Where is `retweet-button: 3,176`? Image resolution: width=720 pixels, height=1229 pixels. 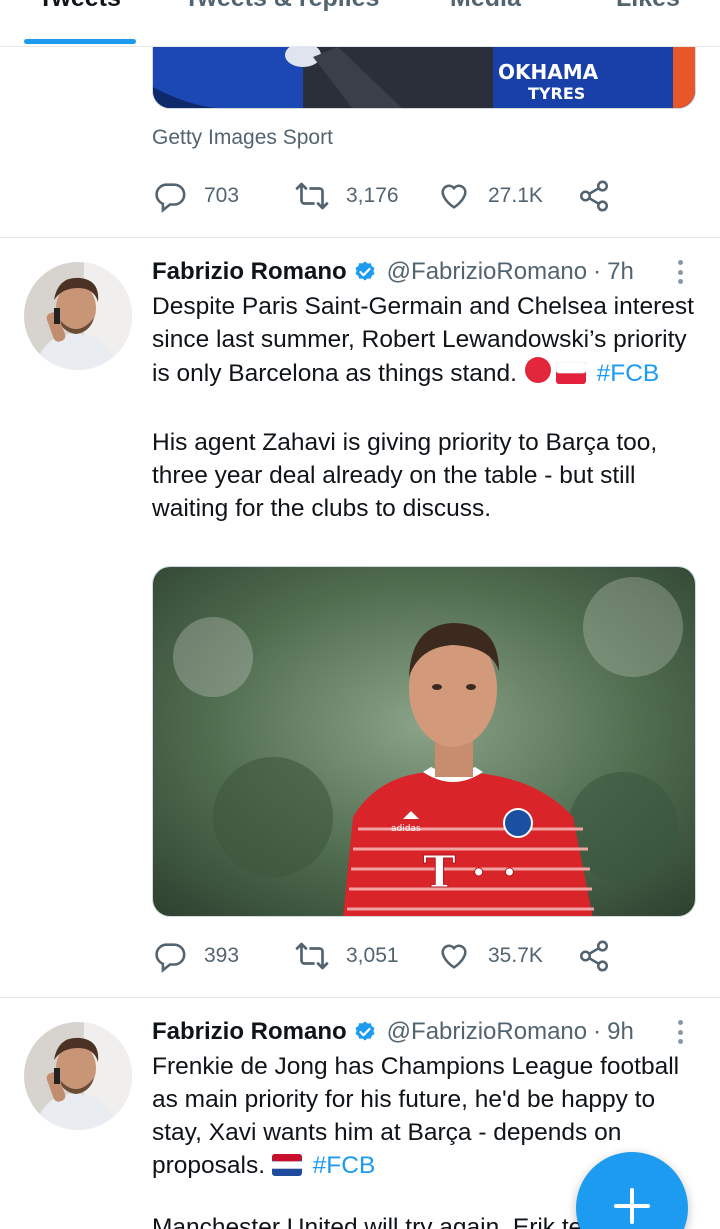 retweet-button: 3,176 is located at coordinates (346, 196).